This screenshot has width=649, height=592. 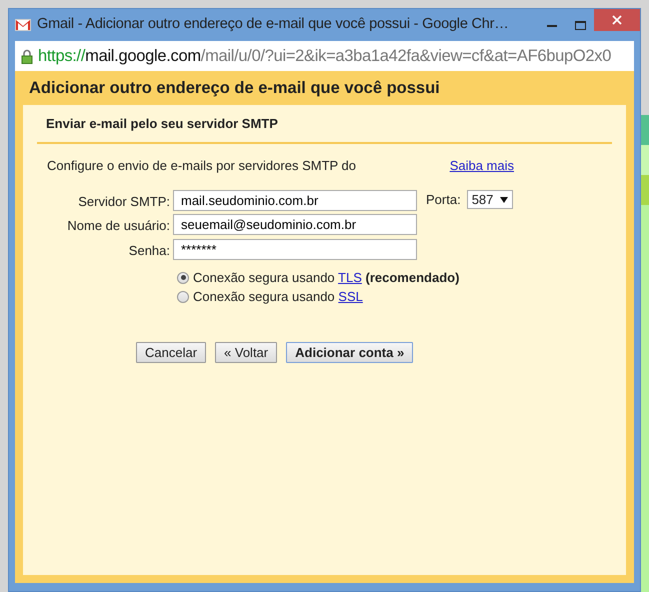 I want to click on caret-icon, so click(x=504, y=199).